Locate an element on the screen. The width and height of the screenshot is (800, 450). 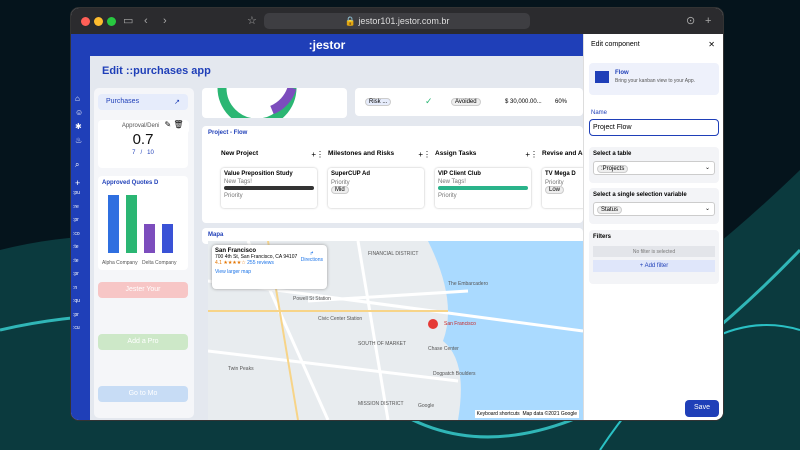
records-table-card: Risk ... ✓ Avoided $ 30,000.00... 60% is located at coordinates (469, 102).